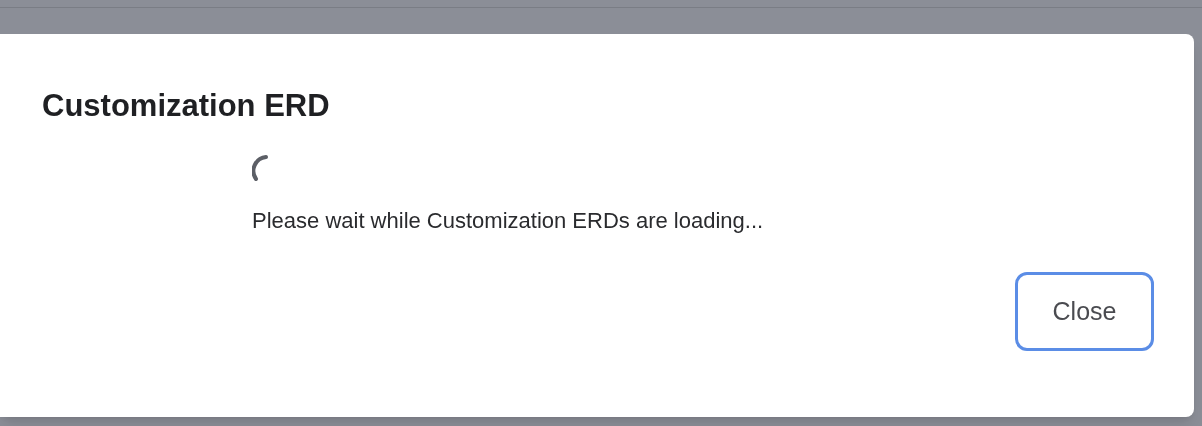 This screenshot has width=1202, height=426. Describe the element at coordinates (1084, 311) in the screenshot. I see `close-button: Close` at that location.